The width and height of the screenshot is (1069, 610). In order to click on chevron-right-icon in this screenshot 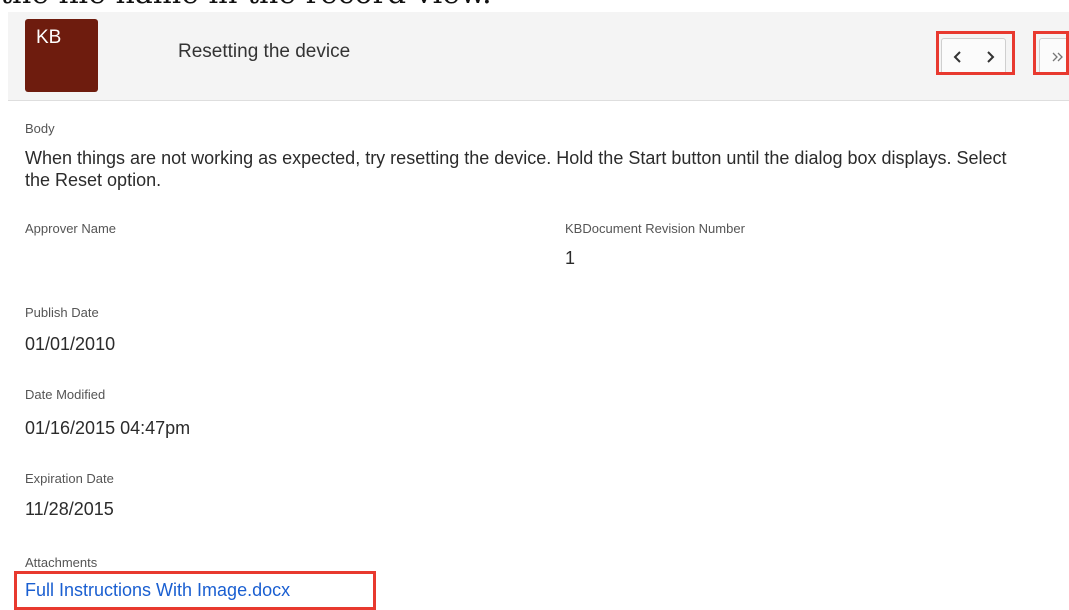, I will do `click(990, 56)`.